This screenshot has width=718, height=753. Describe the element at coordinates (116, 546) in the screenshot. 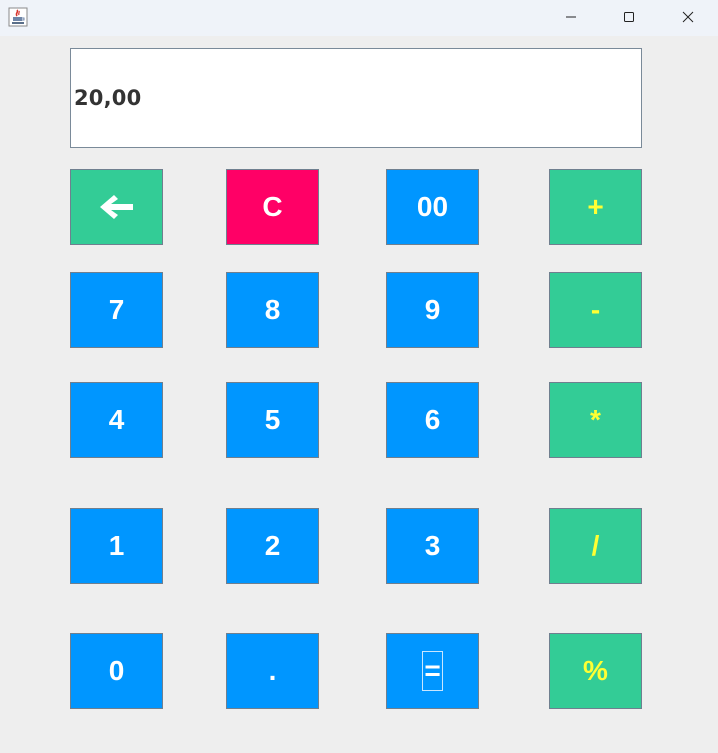

I see `digit-1-button: 1` at that location.